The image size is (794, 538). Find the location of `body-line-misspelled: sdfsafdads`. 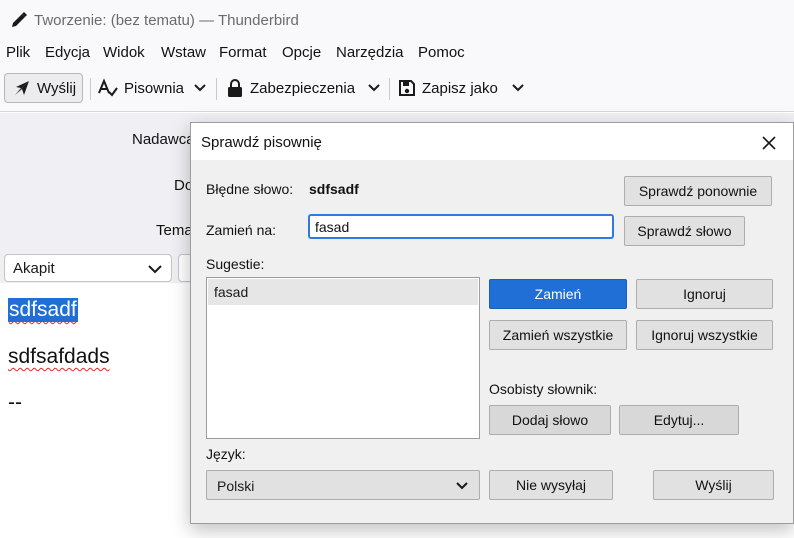

body-line-misspelled: sdfsafdads is located at coordinates (59, 357).